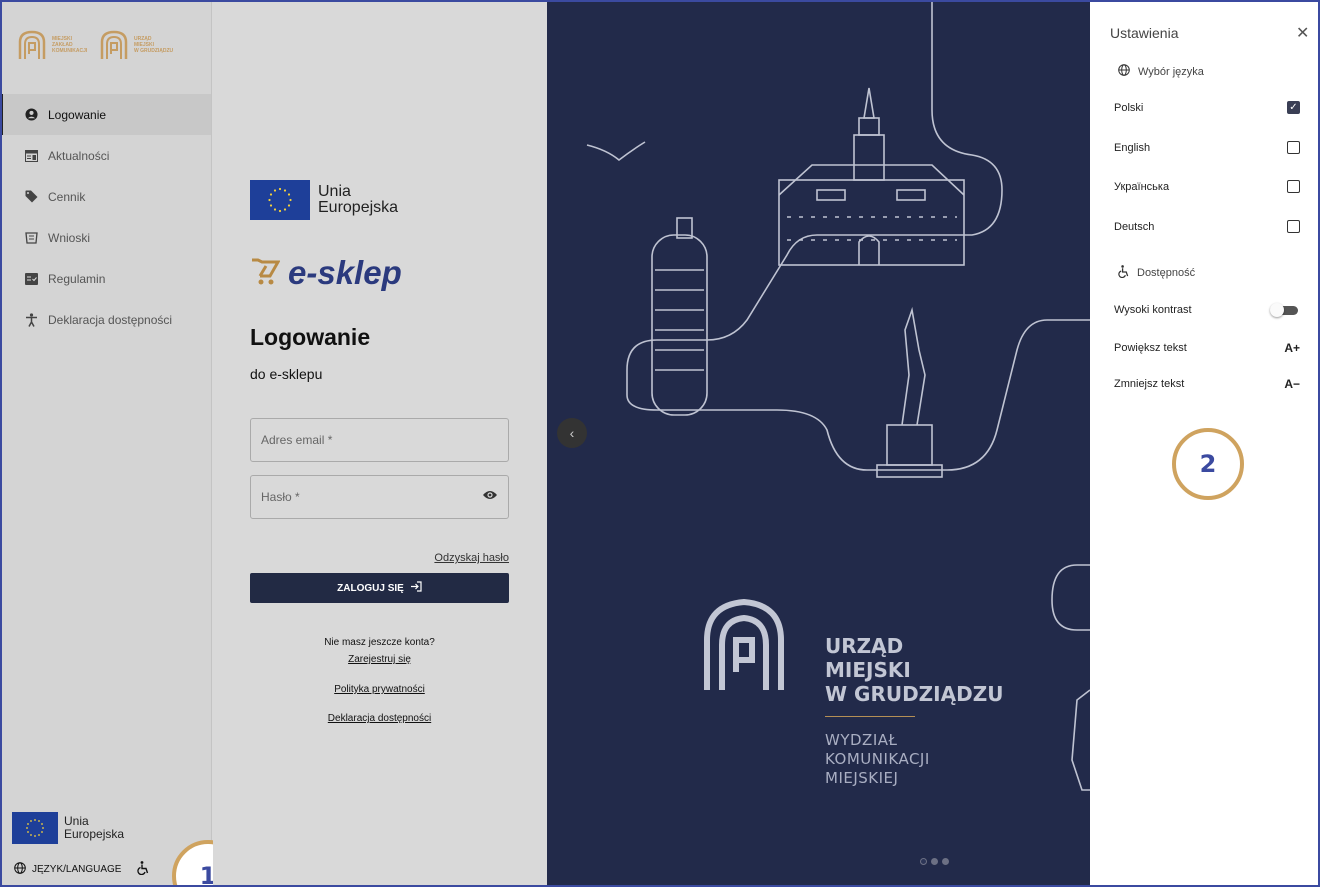  What do you see at coordinates (79, 155) in the screenshot?
I see `sidebar-item-label: Aktualności` at bounding box center [79, 155].